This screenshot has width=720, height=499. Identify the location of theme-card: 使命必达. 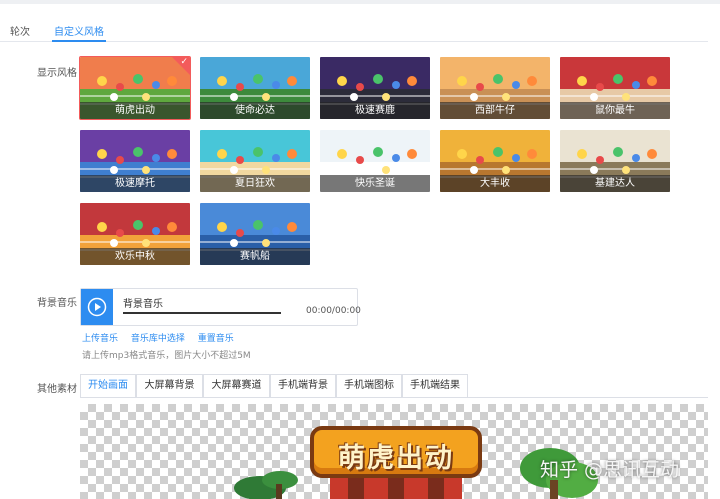
(255, 88).